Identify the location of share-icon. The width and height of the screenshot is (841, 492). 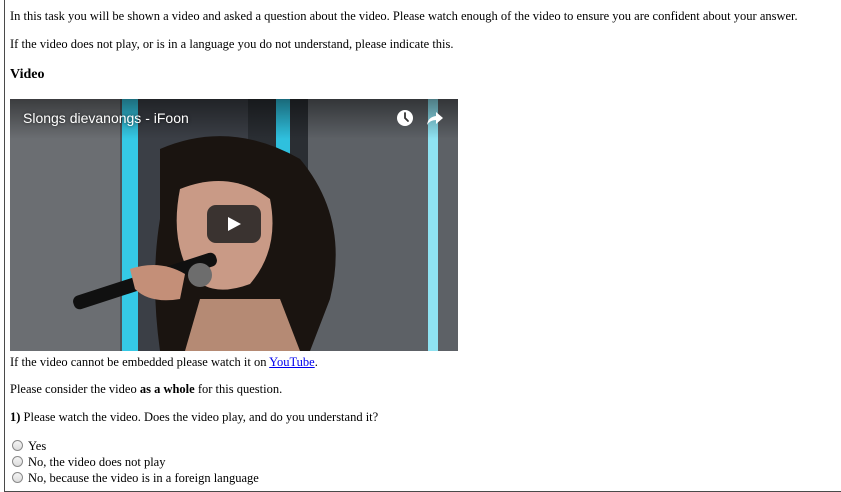
(435, 118).